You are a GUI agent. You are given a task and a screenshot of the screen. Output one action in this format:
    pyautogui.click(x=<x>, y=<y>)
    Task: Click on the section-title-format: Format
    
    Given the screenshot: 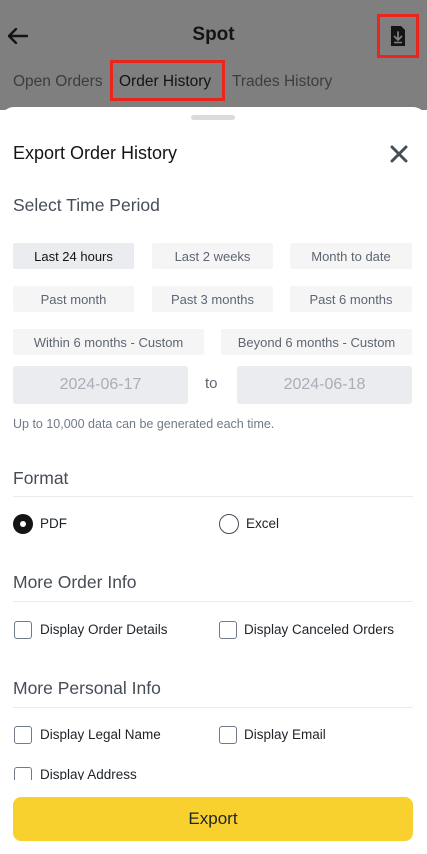 What is the action you would take?
    pyautogui.click(x=41, y=478)
    